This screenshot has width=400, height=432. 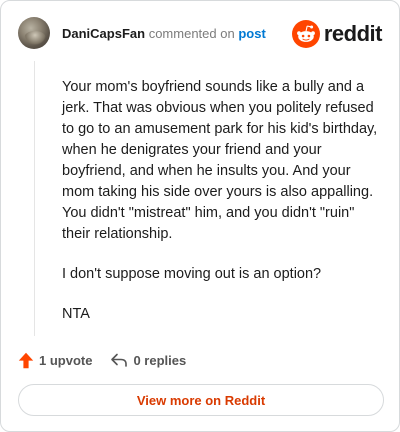 I want to click on avatar, so click(x=34, y=33).